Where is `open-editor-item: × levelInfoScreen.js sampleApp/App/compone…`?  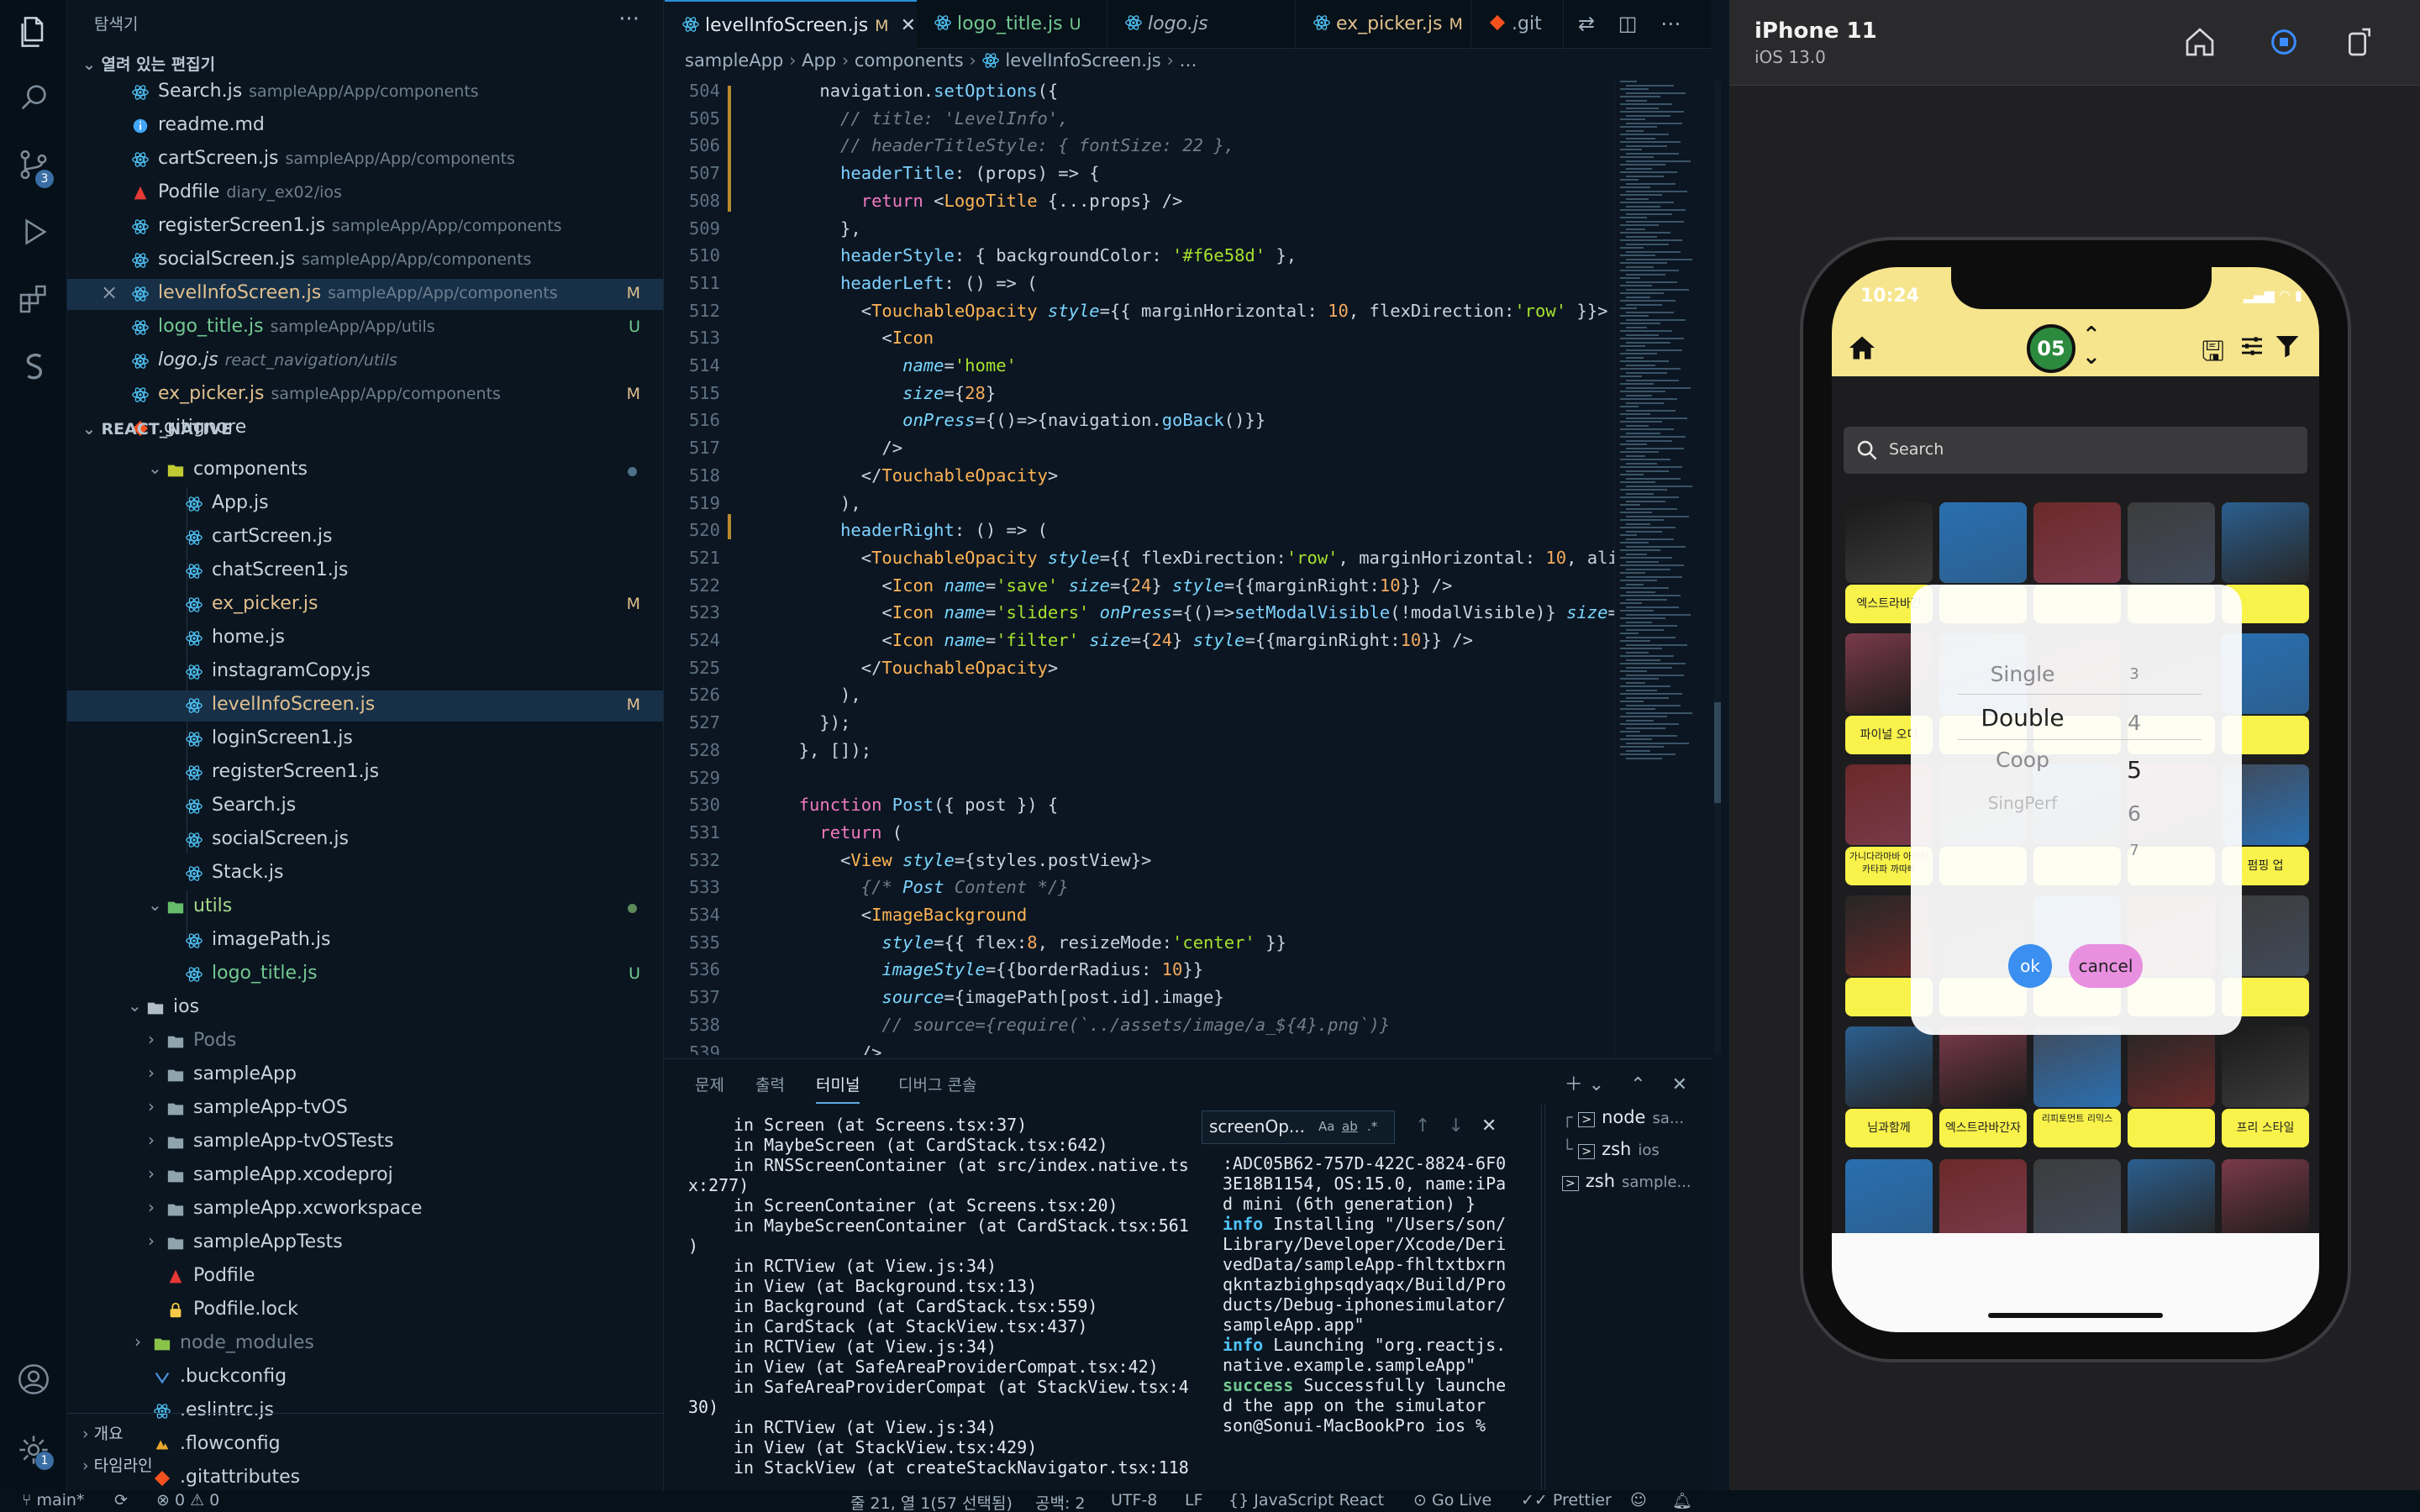 open-editor-item: × levelInfoScreen.js sampleApp/App/compone… is located at coordinates (365, 294).